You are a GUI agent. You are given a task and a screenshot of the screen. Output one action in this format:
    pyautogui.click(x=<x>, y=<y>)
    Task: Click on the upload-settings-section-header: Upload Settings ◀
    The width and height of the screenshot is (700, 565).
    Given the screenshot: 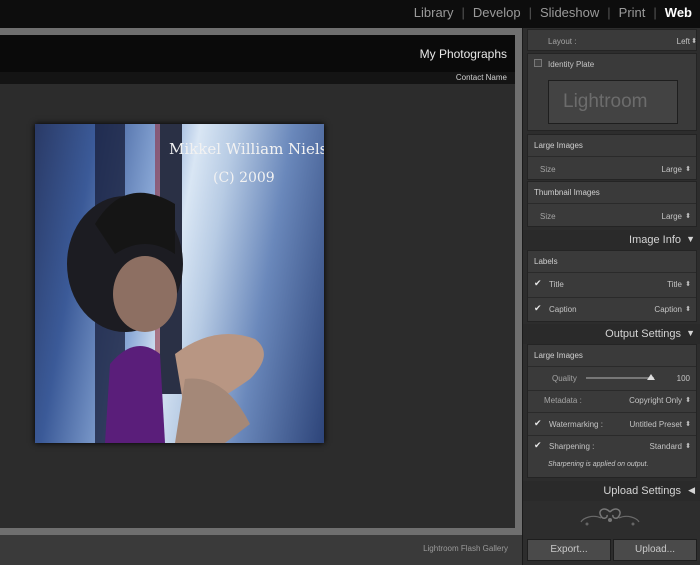 What is the action you would take?
    pyautogui.click(x=611, y=491)
    